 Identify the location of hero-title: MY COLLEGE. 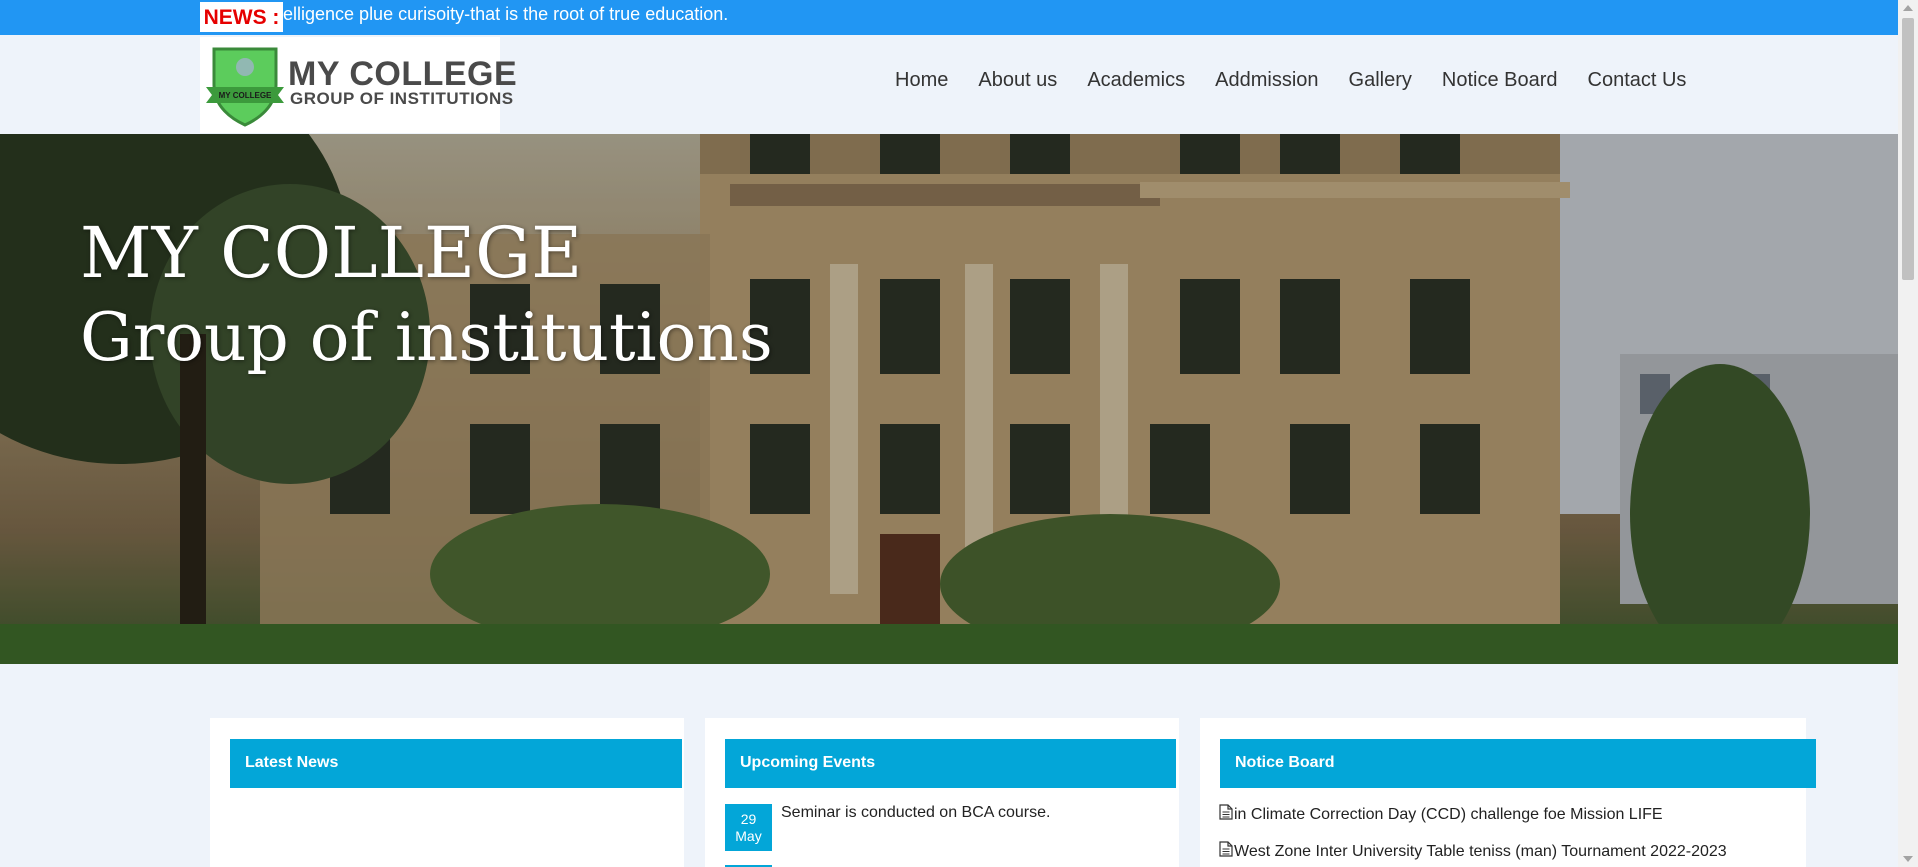
(331, 253).